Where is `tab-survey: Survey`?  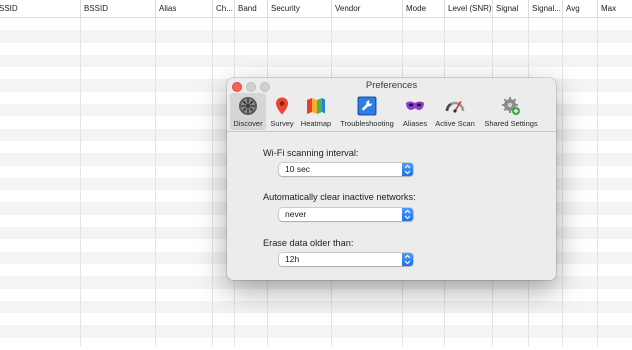
tab-survey: Survey is located at coordinates (282, 111).